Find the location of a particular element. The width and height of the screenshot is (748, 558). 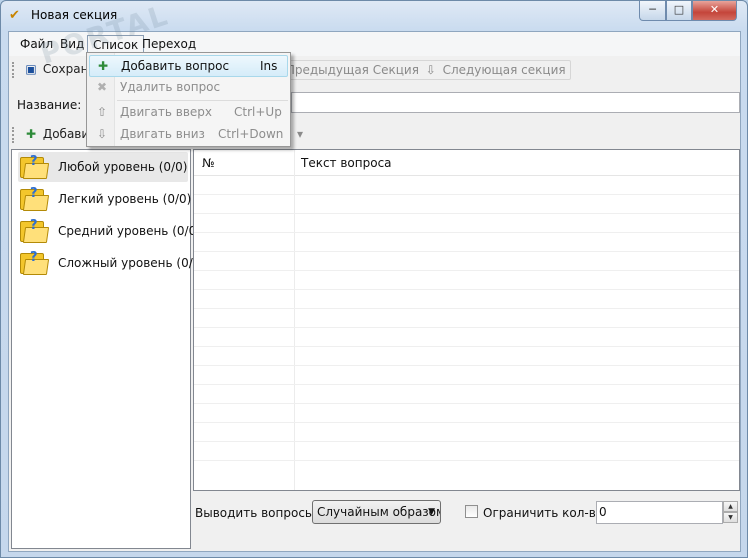

menu-item-shortcut: Ins is located at coordinates (269, 66).